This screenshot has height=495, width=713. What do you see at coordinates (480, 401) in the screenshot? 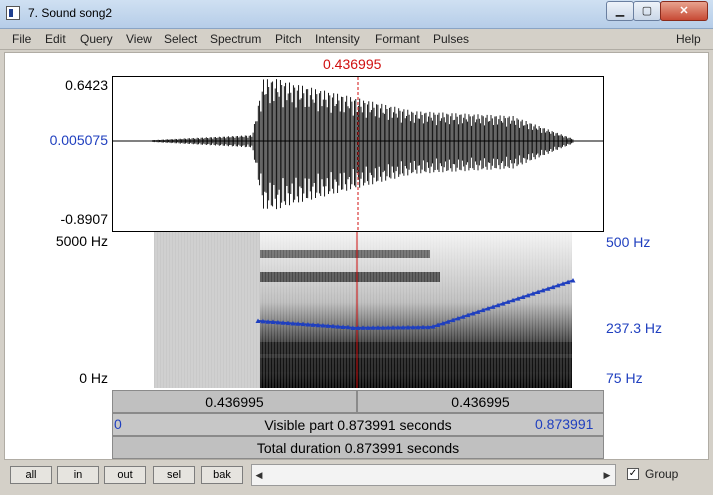
I see `time-segment-right: 0.436995` at bounding box center [480, 401].